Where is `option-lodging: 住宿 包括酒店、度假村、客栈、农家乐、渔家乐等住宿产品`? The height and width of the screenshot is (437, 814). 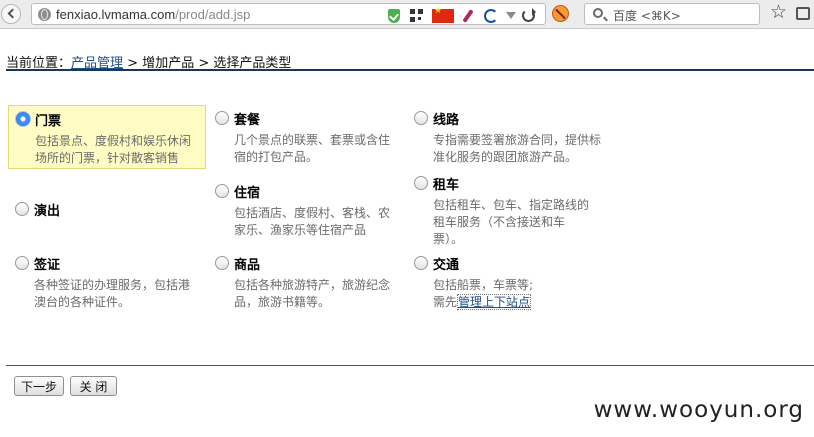
option-lodging: 住宿 包括酒店、度假村、客栈、农家乐、渔家乐等住宿产品 is located at coordinates (307, 210).